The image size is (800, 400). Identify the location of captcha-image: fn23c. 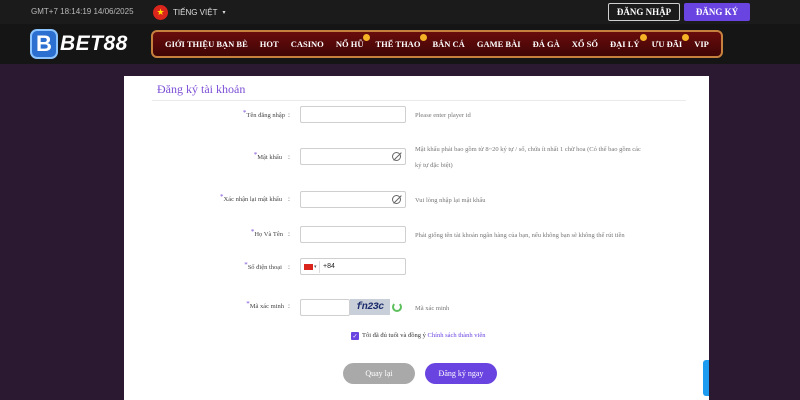
(370, 307).